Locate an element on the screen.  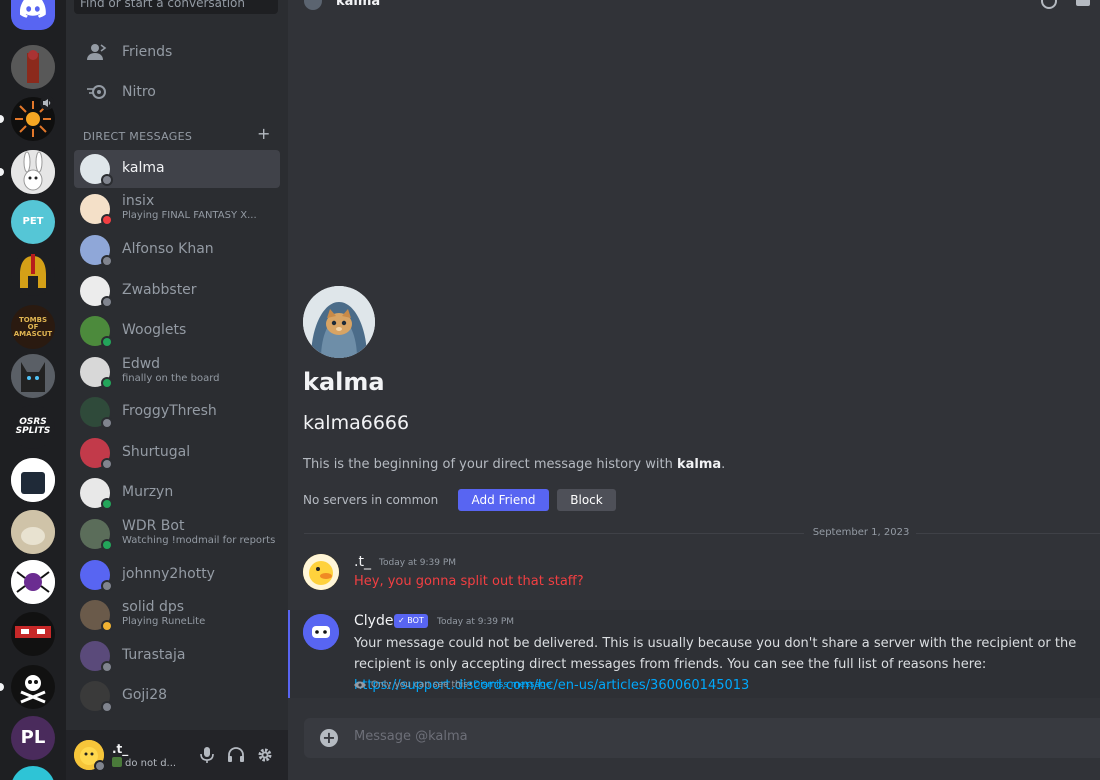
dm-item-wooglets: Wooglets is located at coordinates (177, 331).